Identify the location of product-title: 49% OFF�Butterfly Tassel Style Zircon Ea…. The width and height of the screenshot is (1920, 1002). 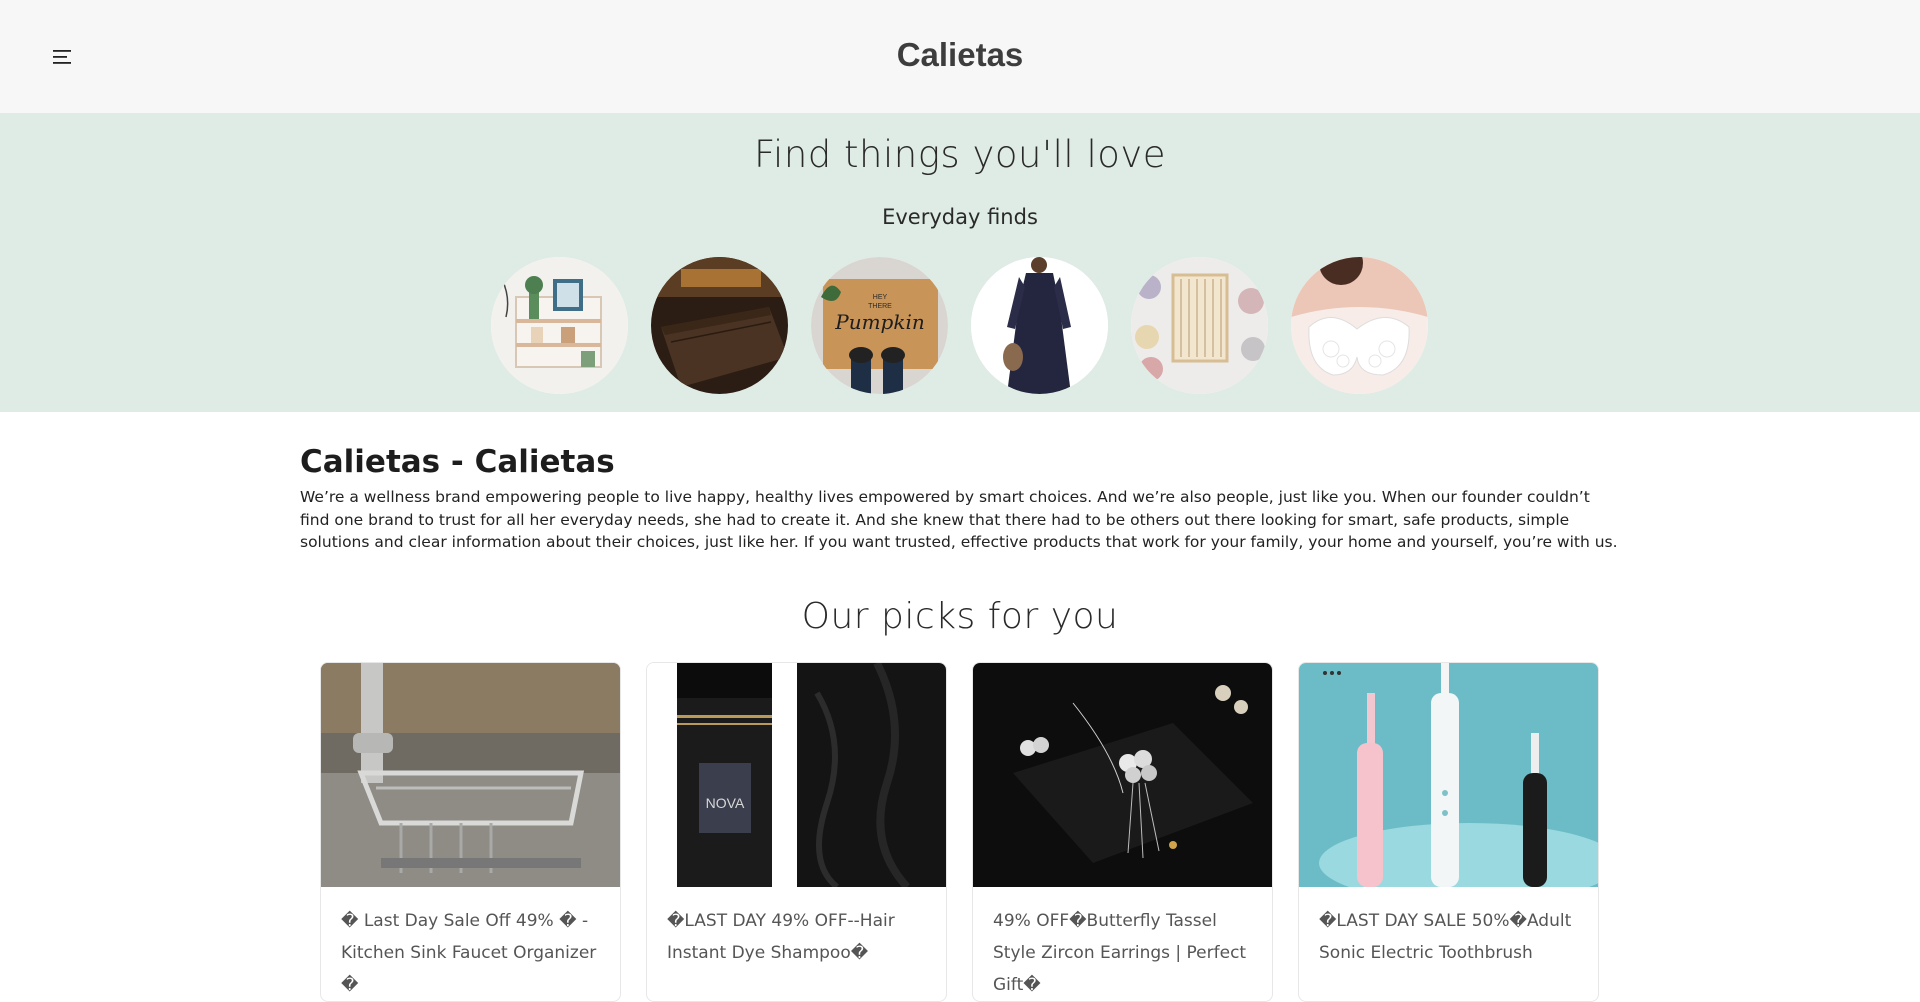
(1125, 953).